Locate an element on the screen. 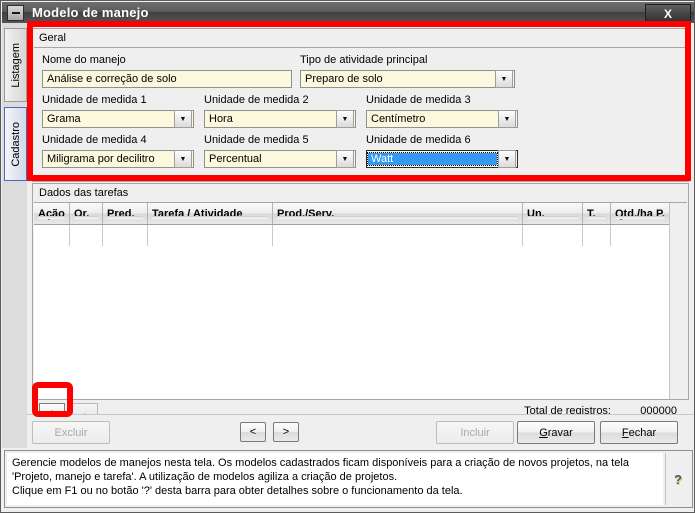 This screenshot has width=695, height=513. column-header-pred: Pred. is located at coordinates (125, 213).